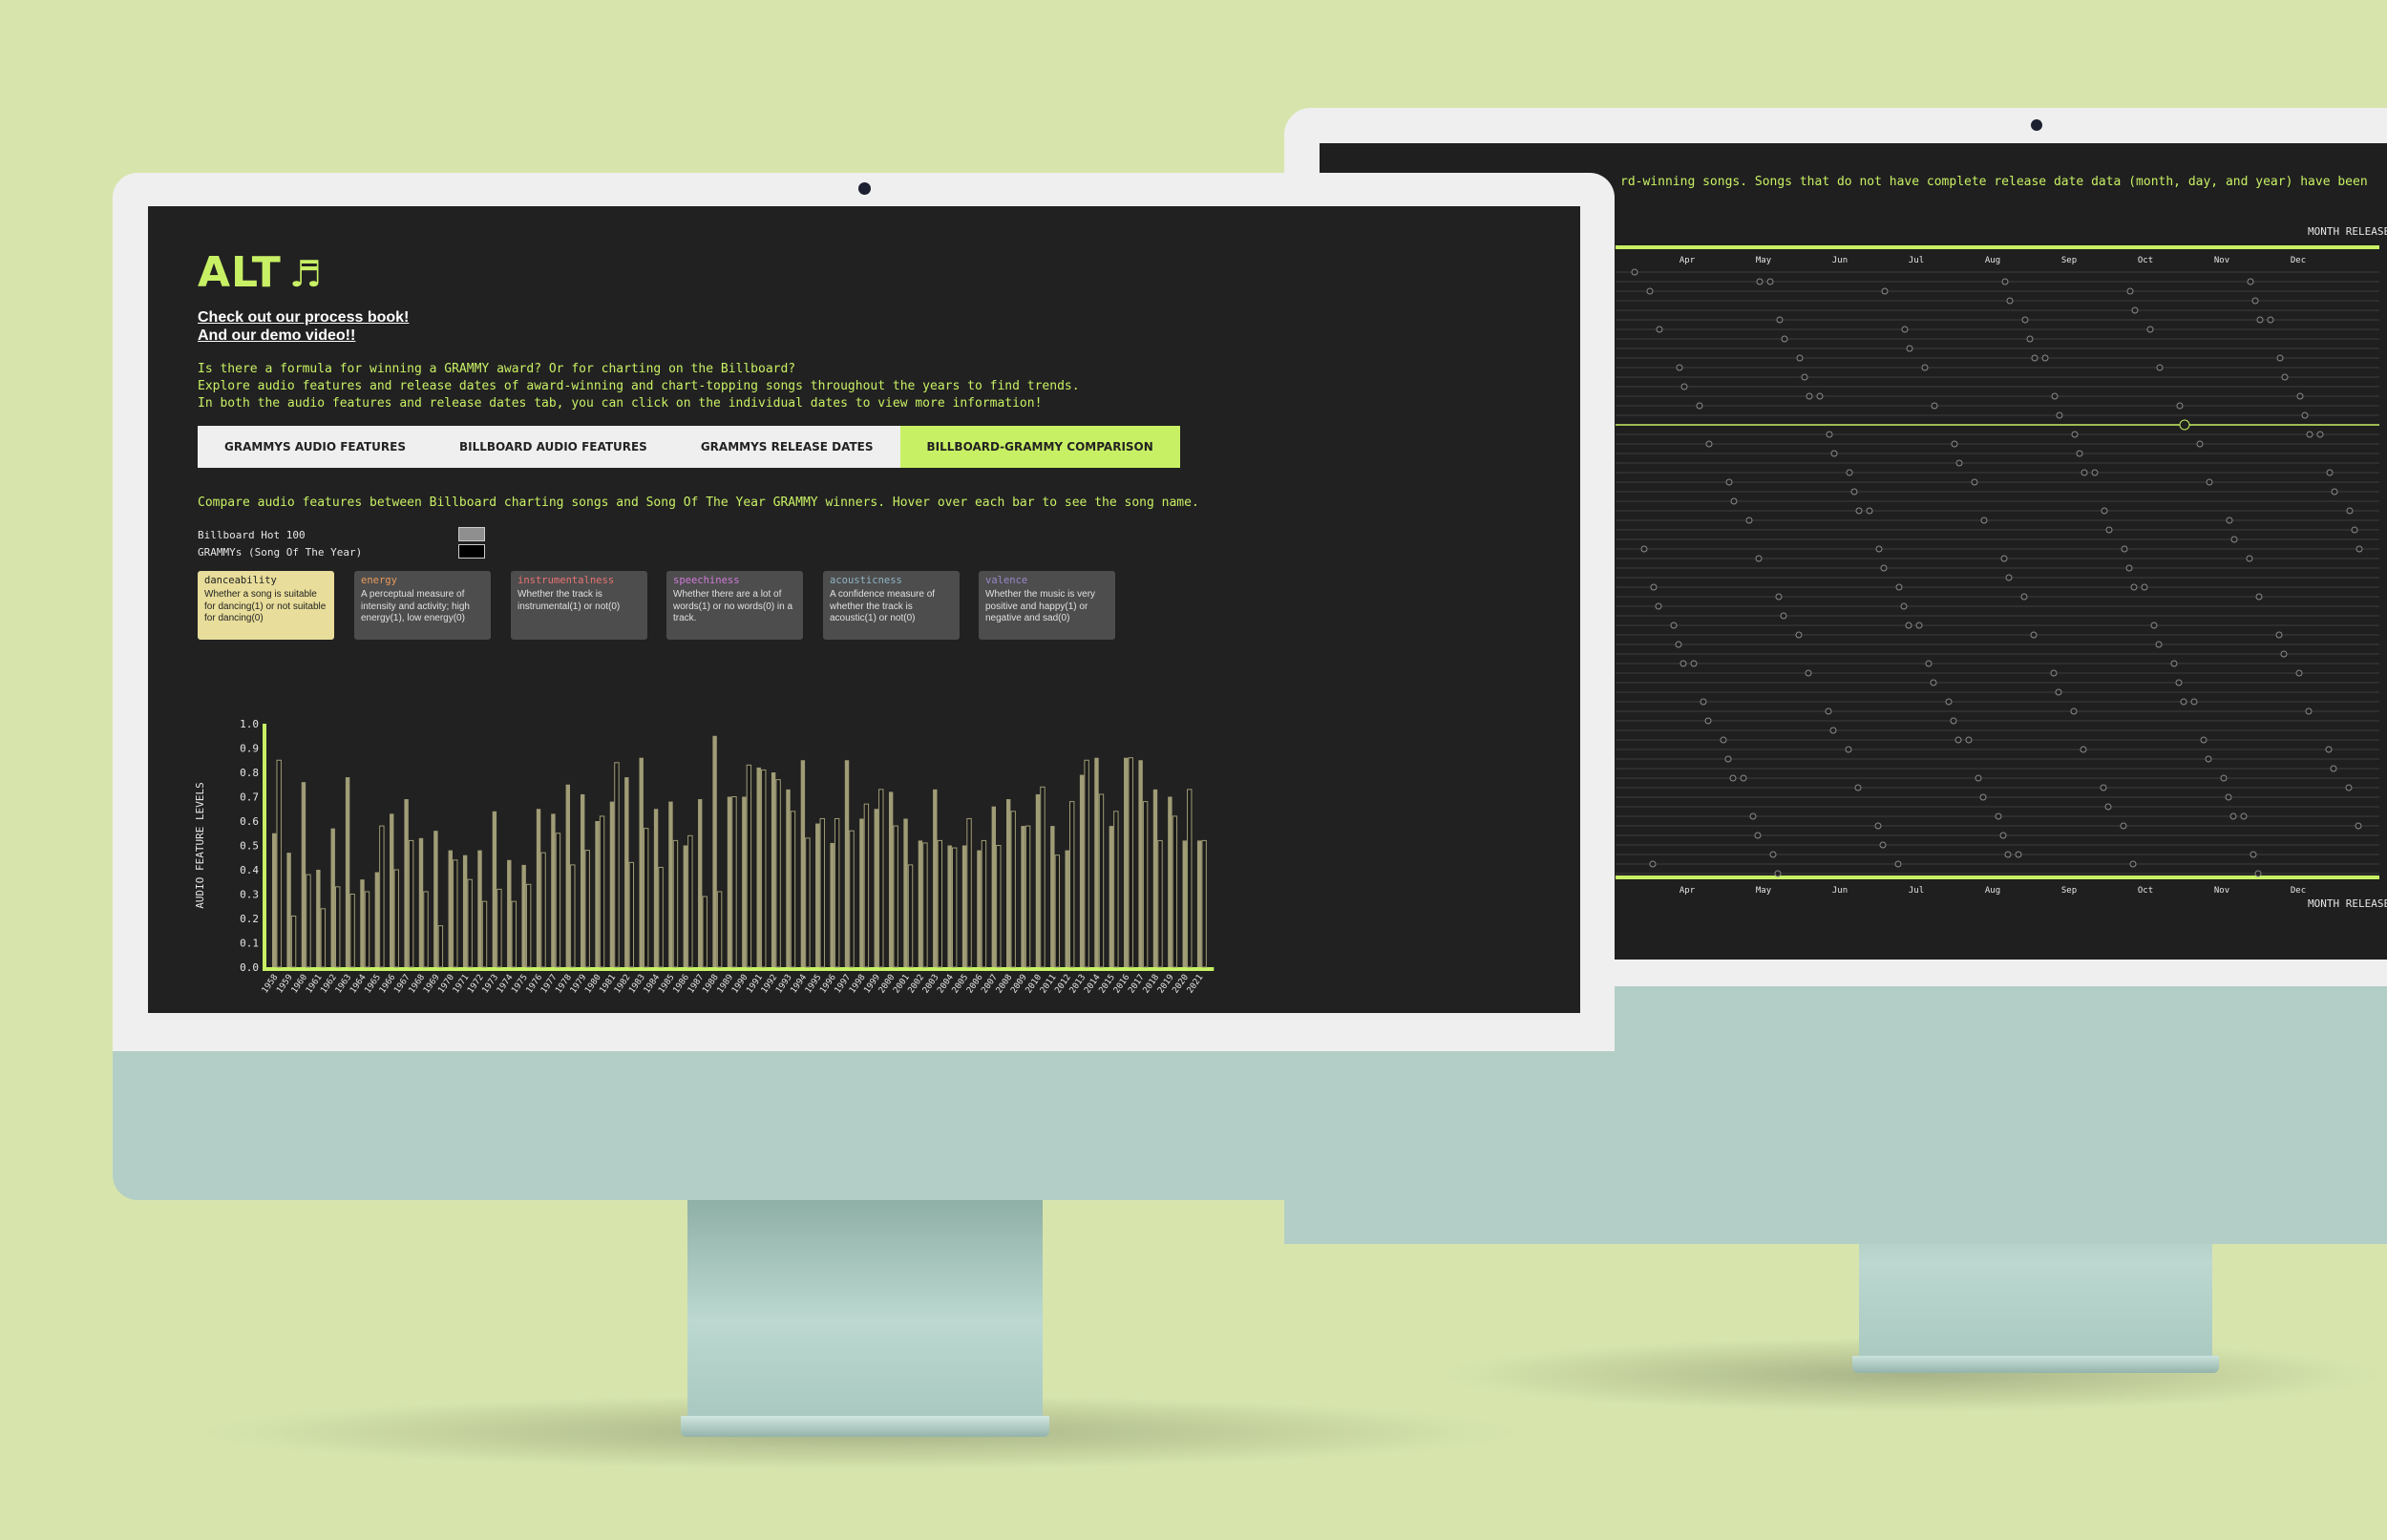 The image size is (2387, 1540). I want to click on y-tick-label: 0.1, so click(249, 944).